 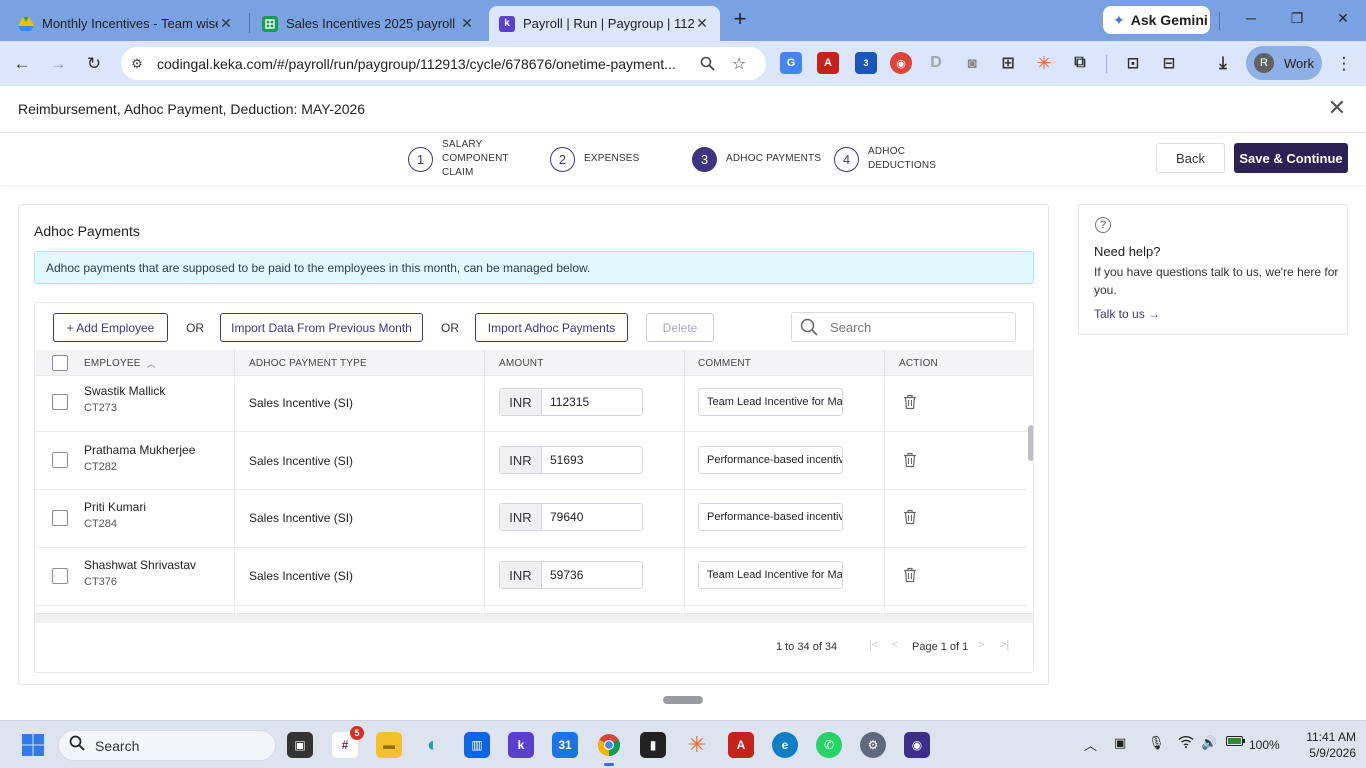 What do you see at coordinates (604, 23) in the screenshot?
I see `browser-tab-keka: k Payroll | Run | Paygroup | 11291 ✕` at bounding box center [604, 23].